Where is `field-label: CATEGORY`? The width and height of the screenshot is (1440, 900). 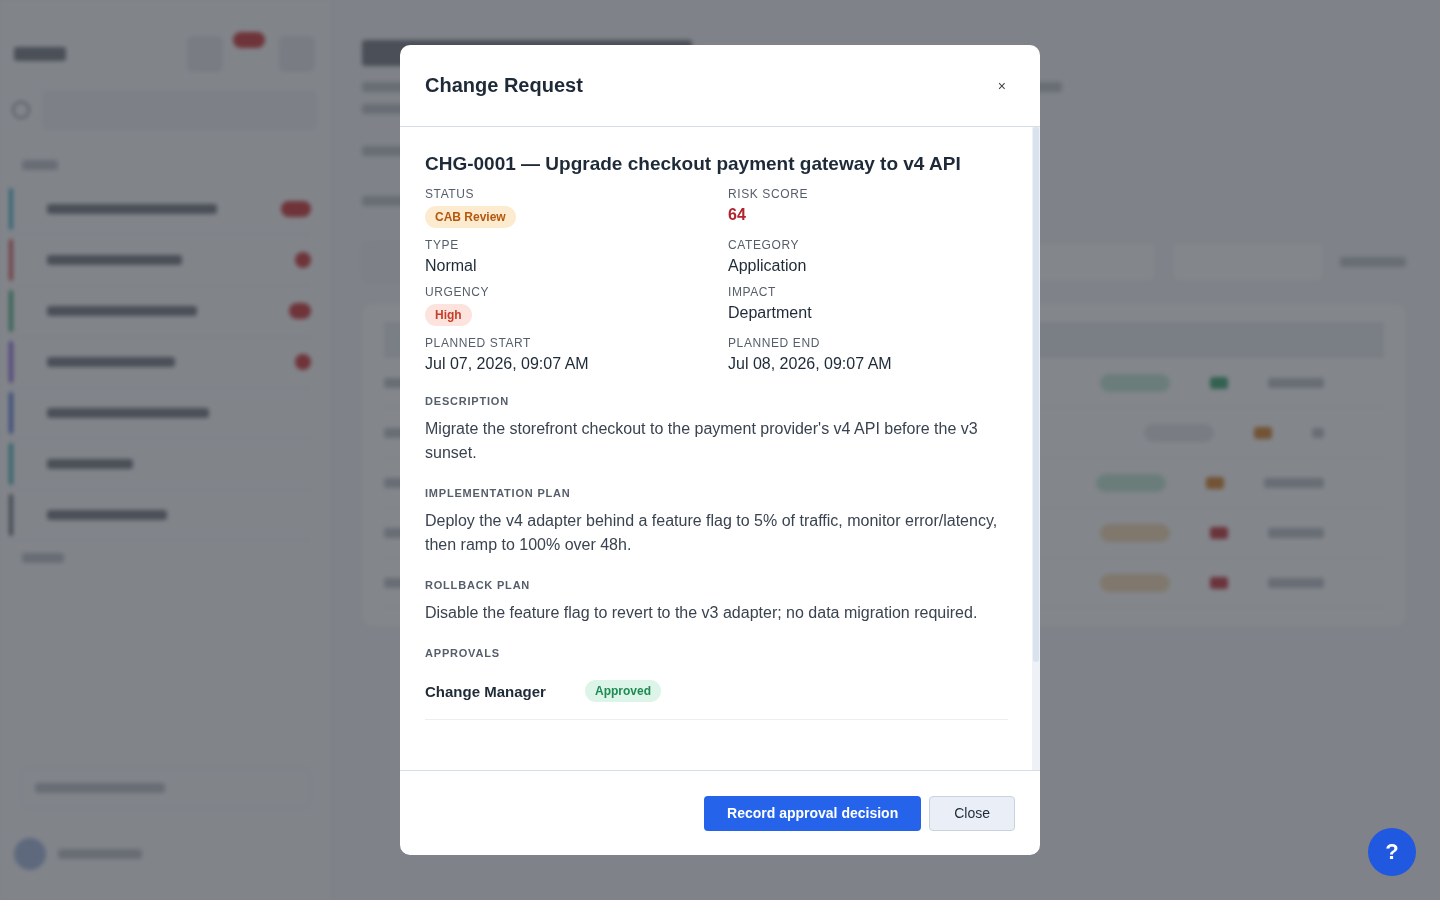
field-label: CATEGORY is located at coordinates (764, 245).